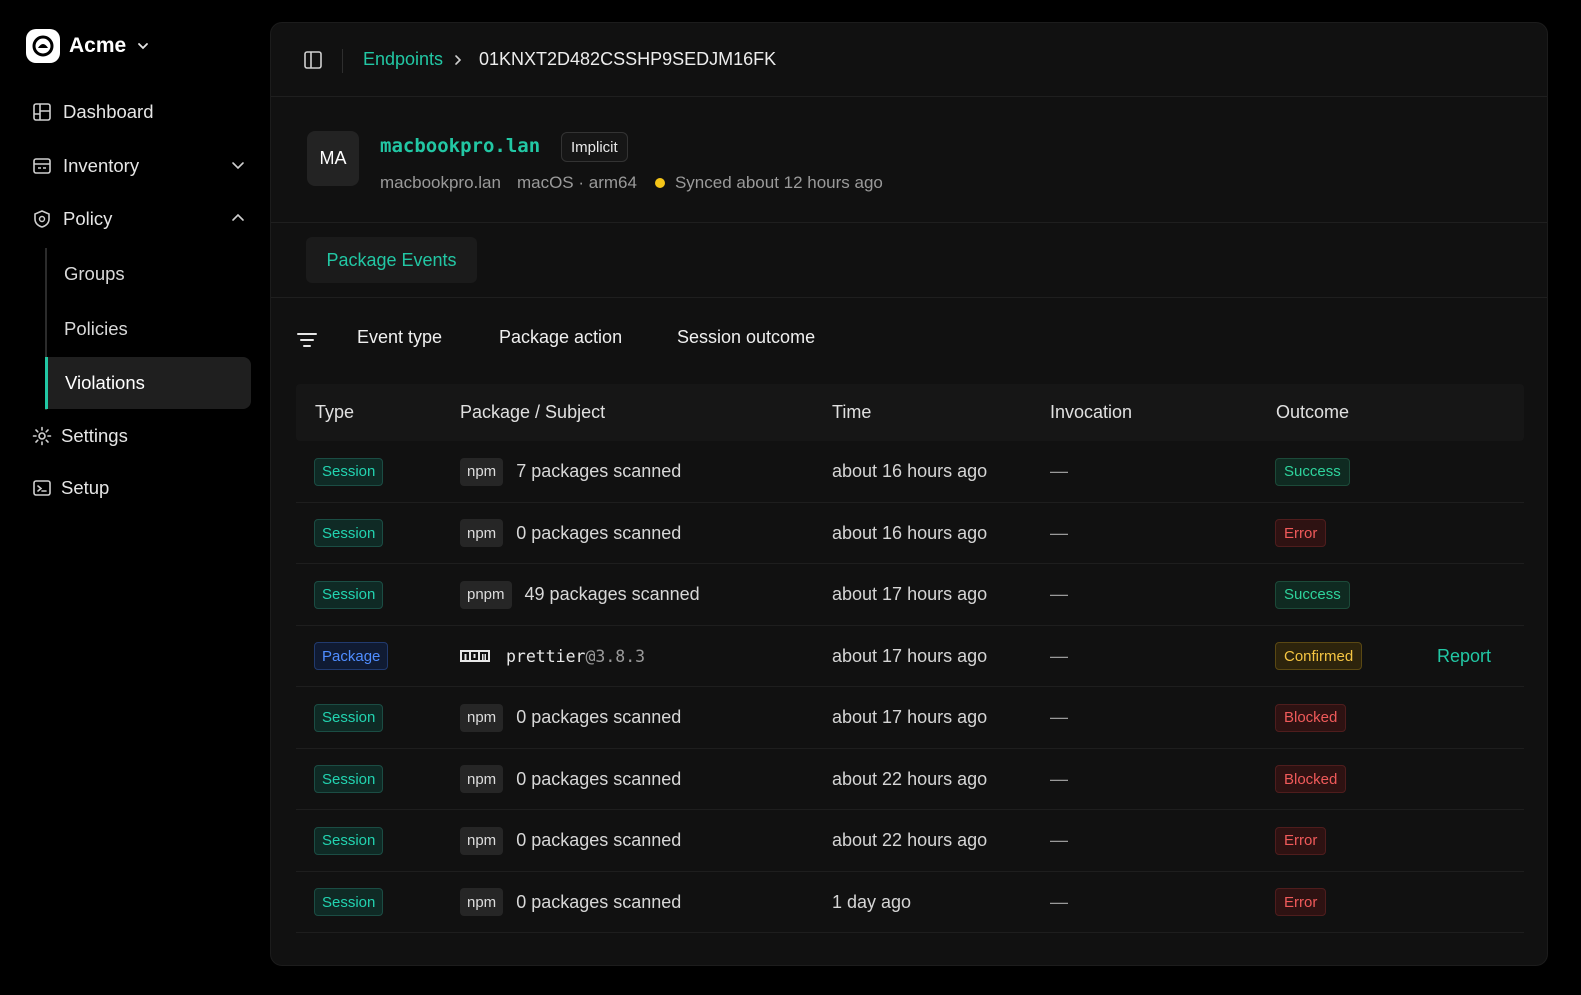 The image size is (1581, 995). What do you see at coordinates (94, 435) in the screenshot?
I see `sidebar-item-label: Settings` at bounding box center [94, 435].